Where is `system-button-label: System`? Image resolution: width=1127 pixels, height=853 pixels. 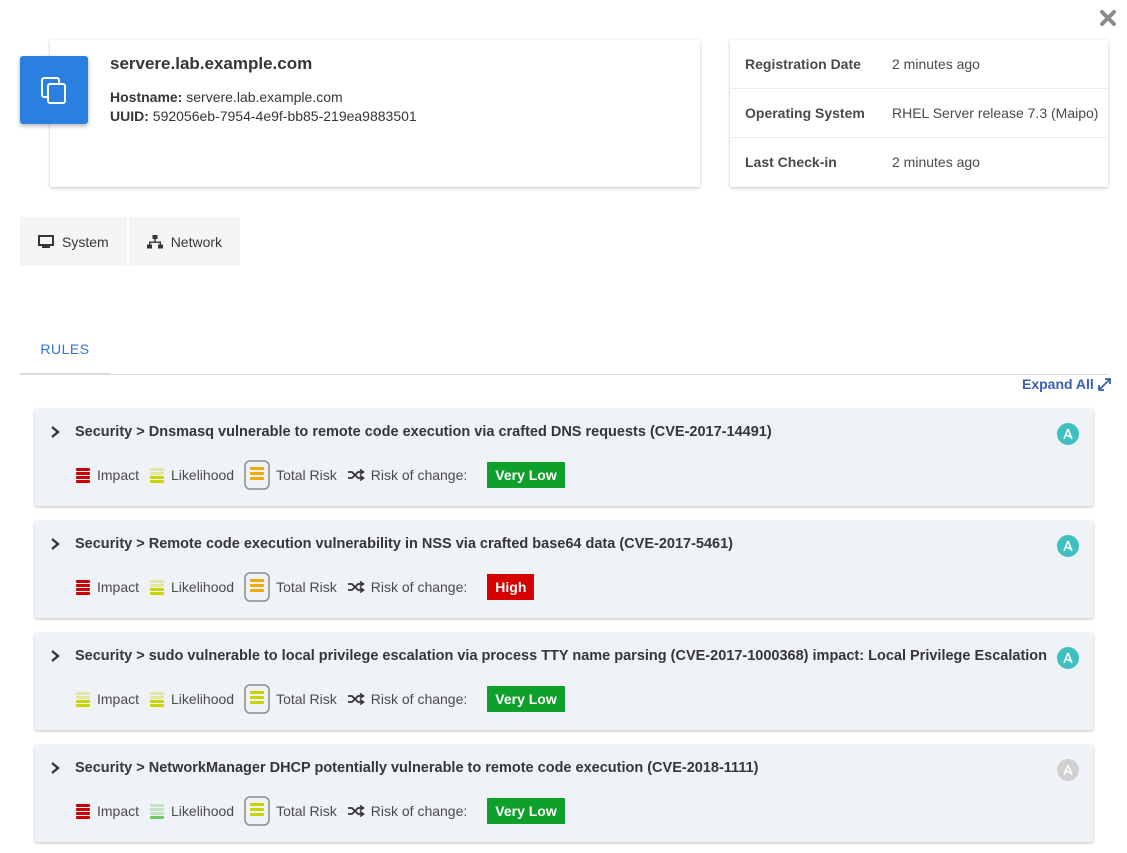
system-button-label: System is located at coordinates (85, 241).